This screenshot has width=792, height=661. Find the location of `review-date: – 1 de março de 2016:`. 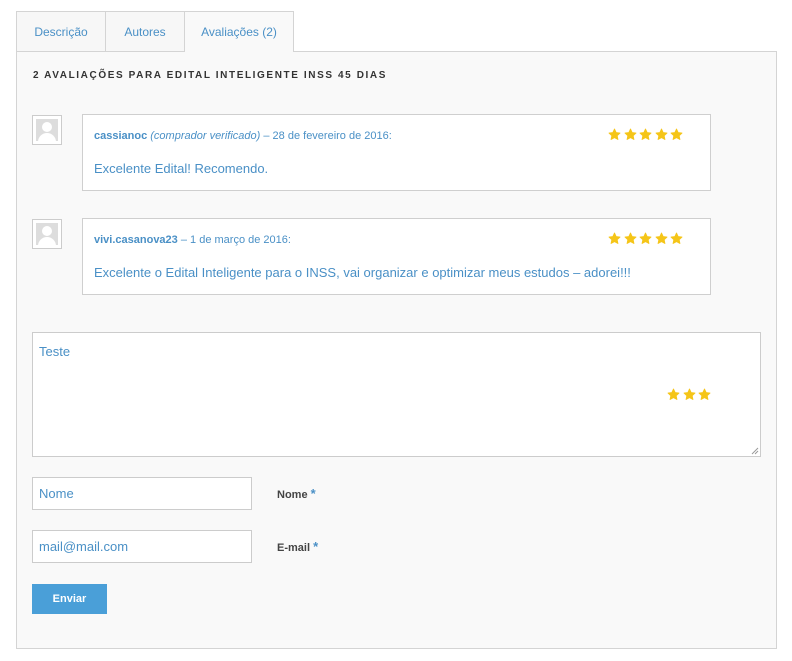

review-date: – 1 de março de 2016: is located at coordinates (235, 240).